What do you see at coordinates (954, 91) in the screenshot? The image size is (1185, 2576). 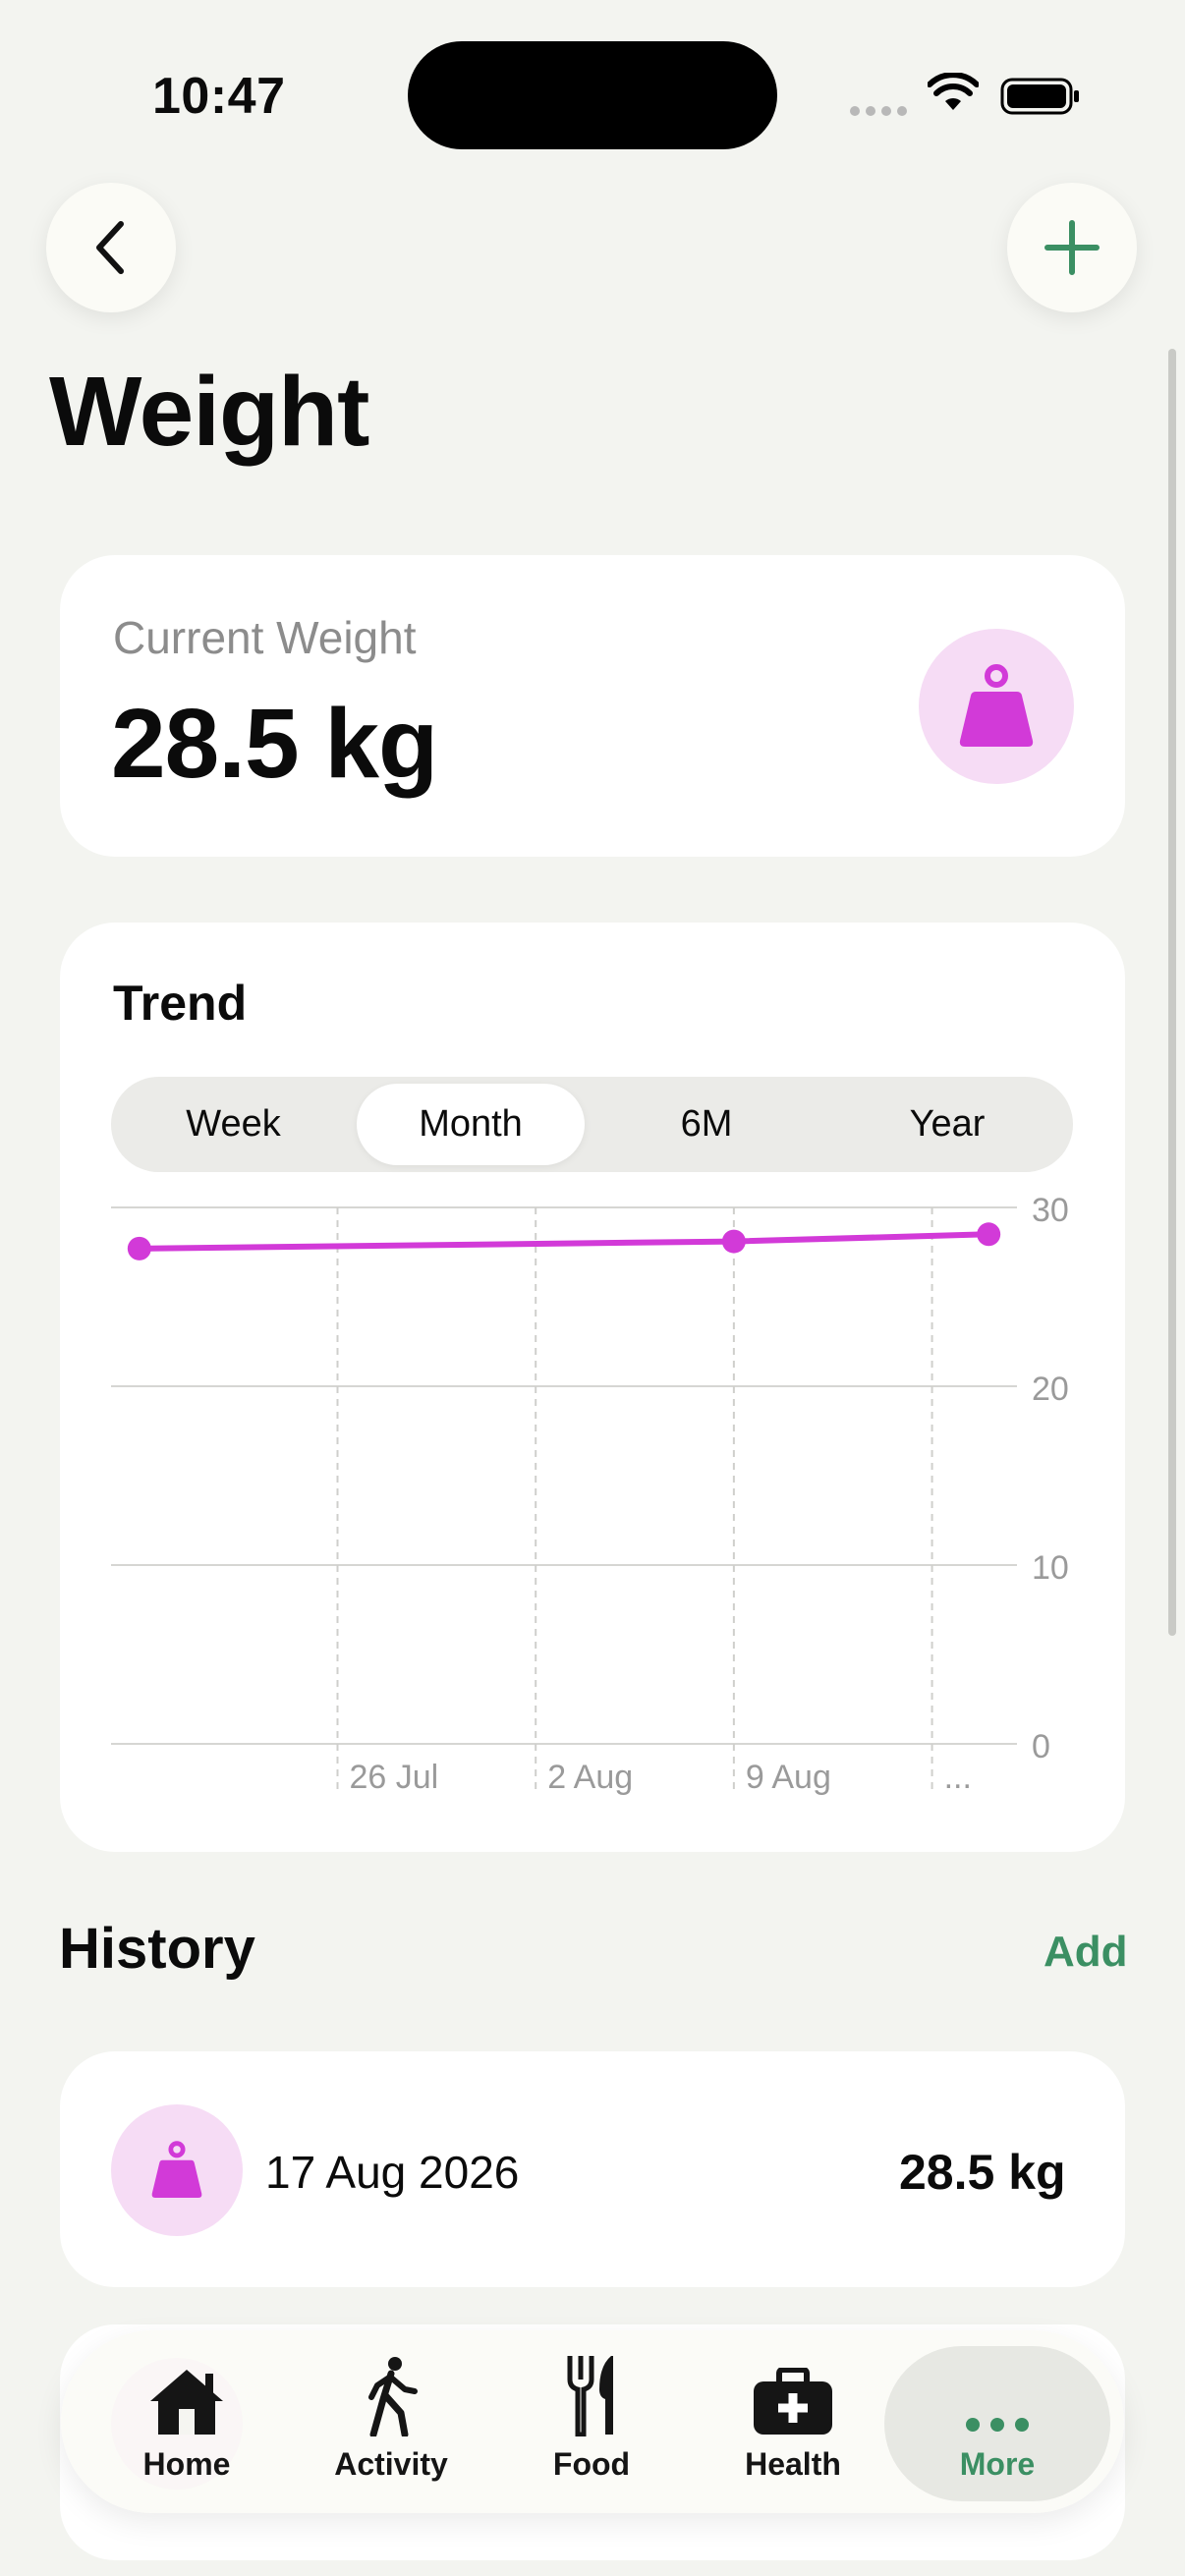 I see `wifi-icon` at bounding box center [954, 91].